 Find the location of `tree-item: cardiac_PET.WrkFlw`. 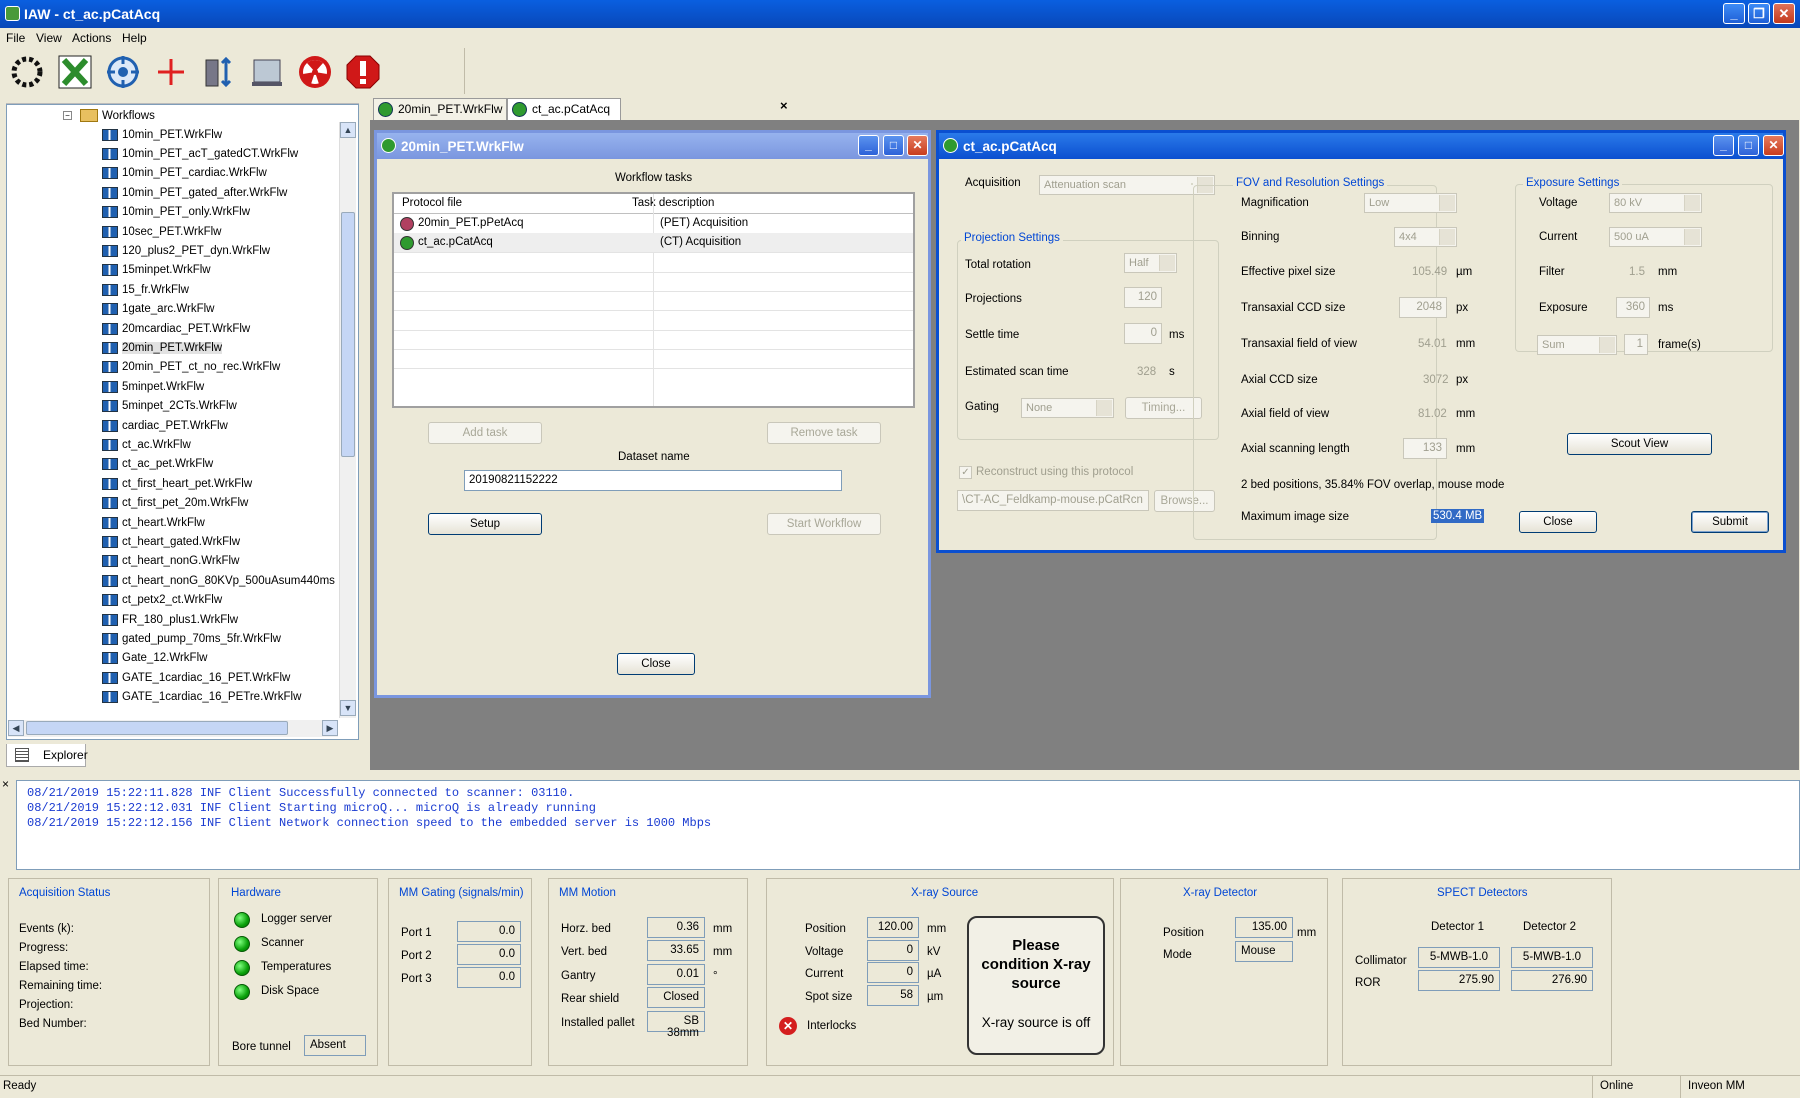

tree-item: cardiac_PET.WrkFlw is located at coordinates (165, 425).